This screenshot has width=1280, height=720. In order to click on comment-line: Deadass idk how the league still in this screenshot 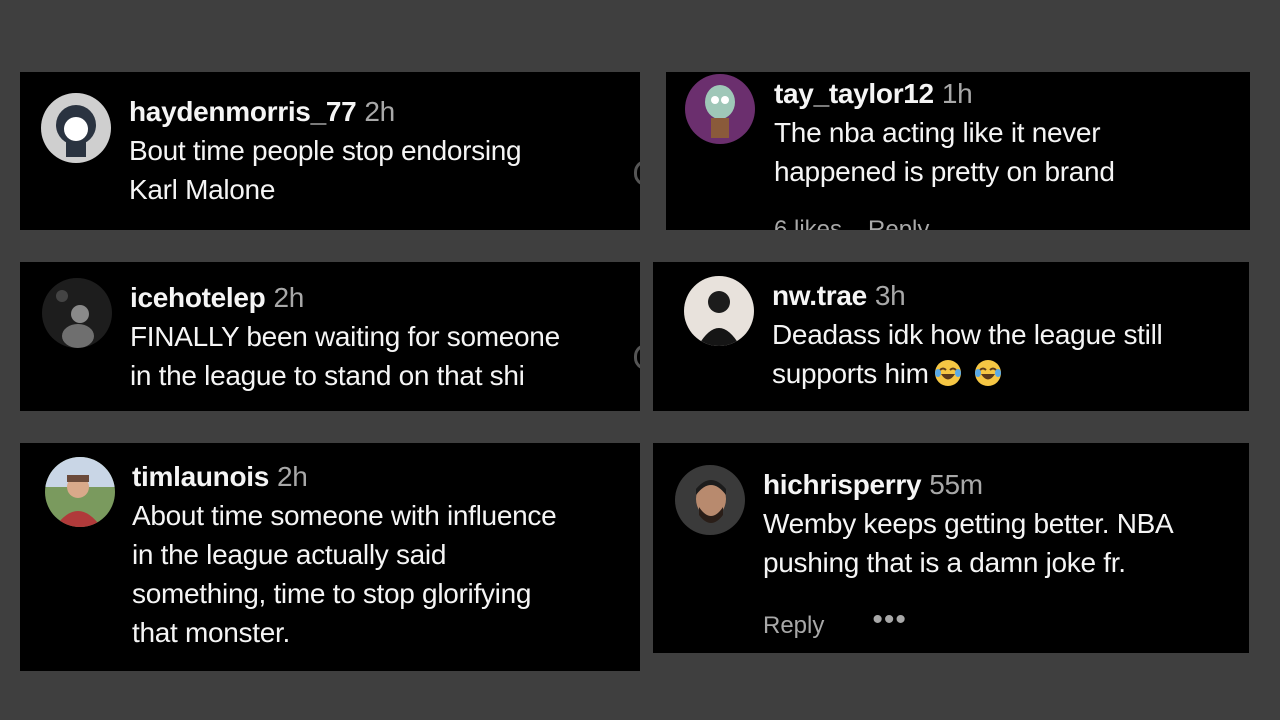, I will do `click(967, 334)`.